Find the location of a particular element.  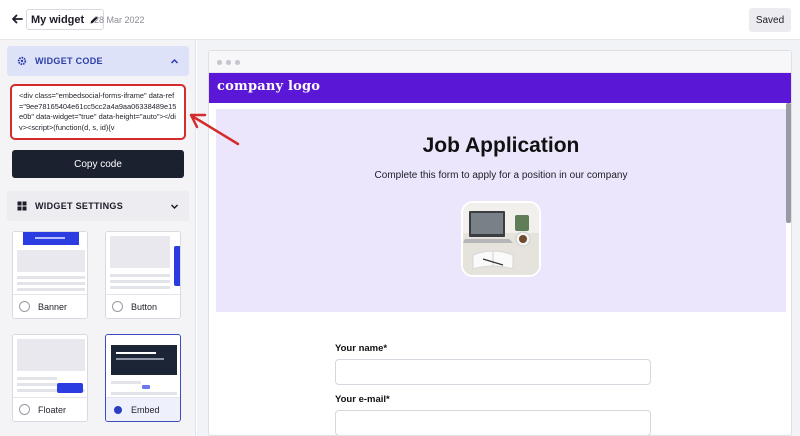

grid-icon is located at coordinates (22, 206).